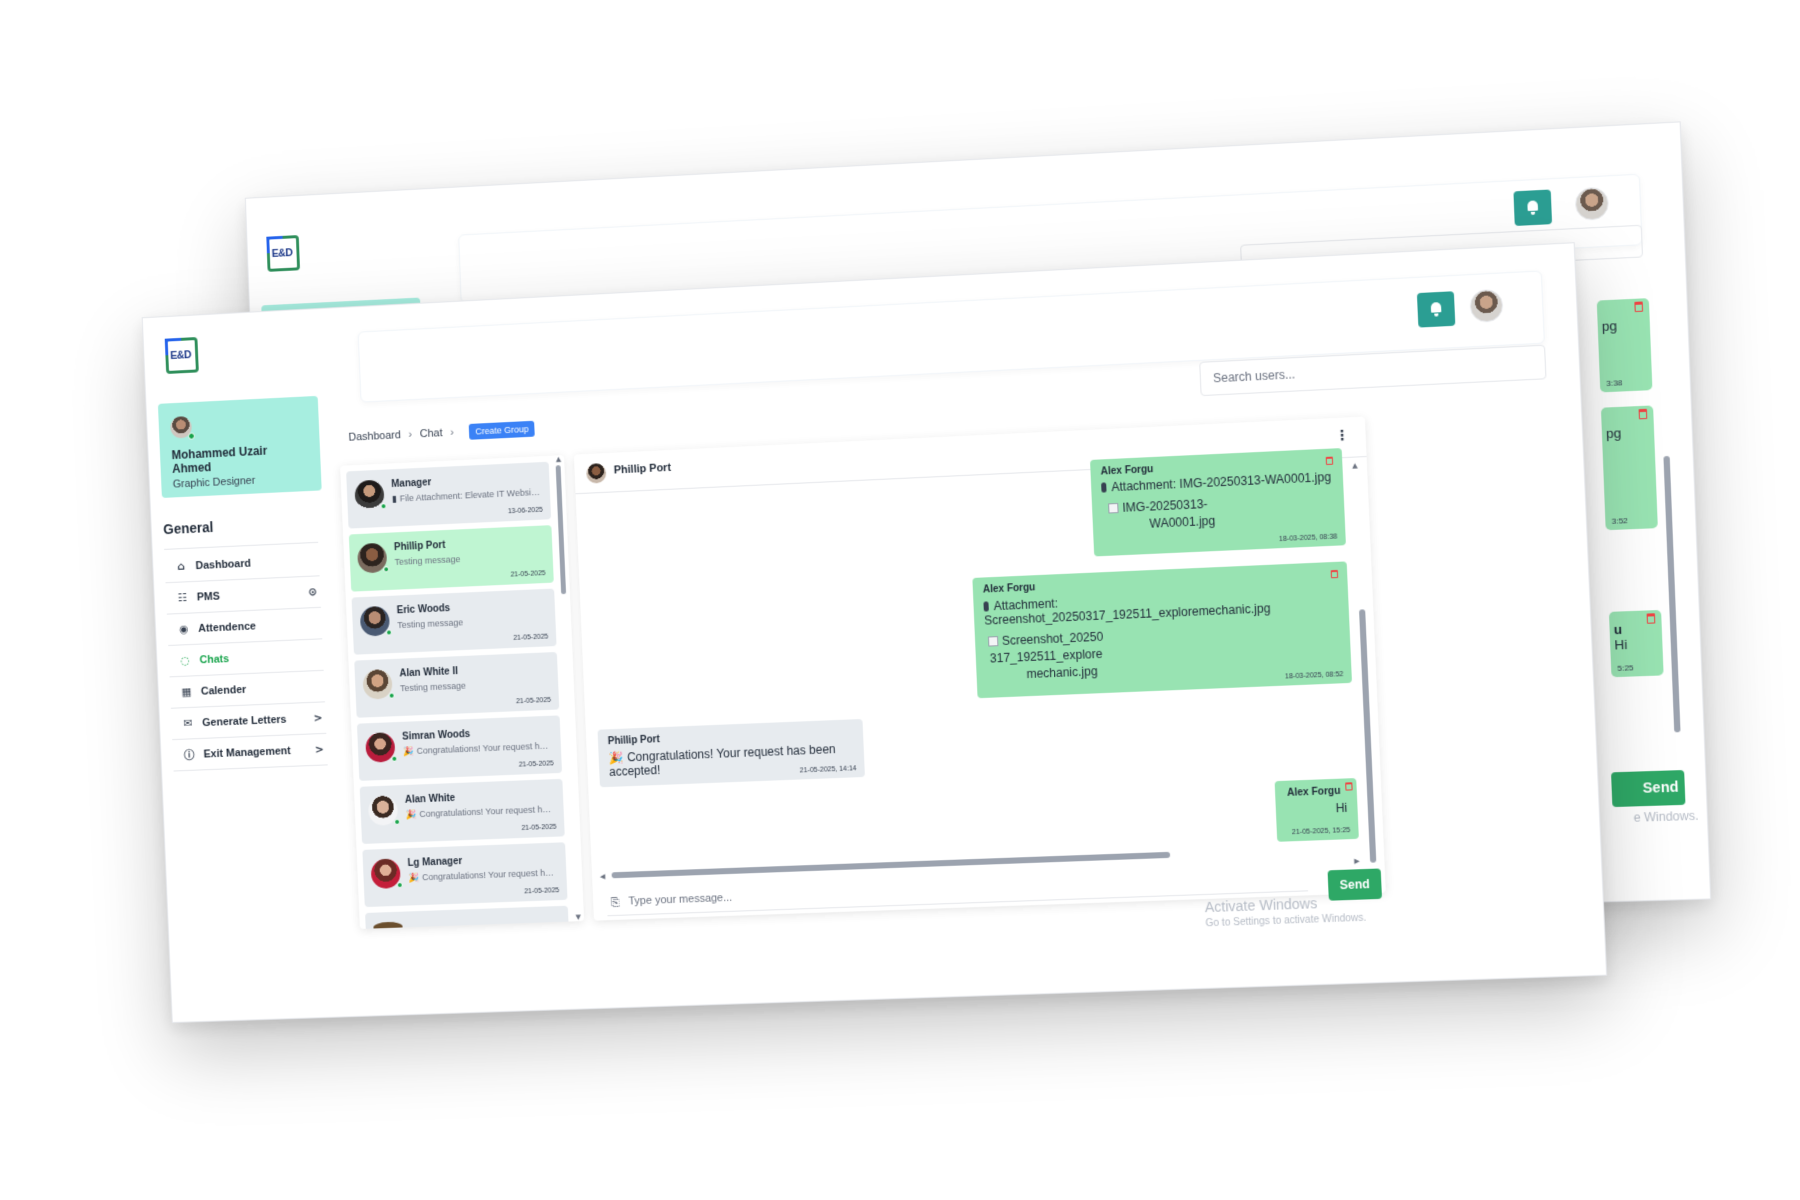 The image size is (1800, 1200). I want to click on calendar-icon: ▦, so click(186, 692).